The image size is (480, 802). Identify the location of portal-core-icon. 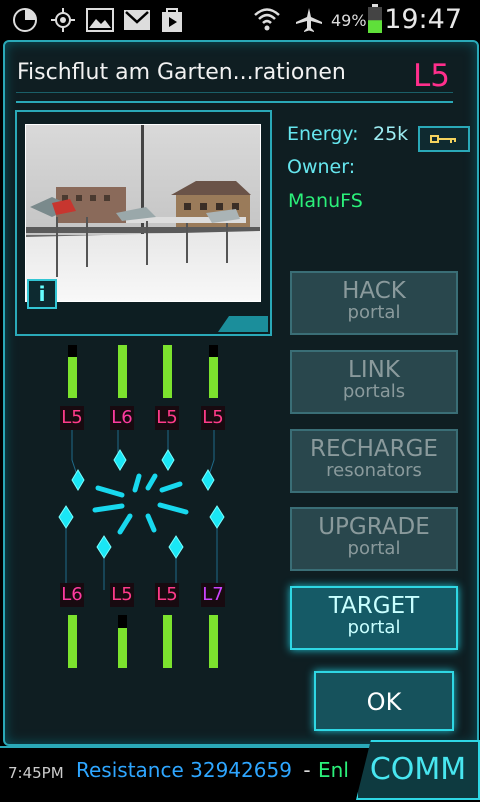
(140, 504).